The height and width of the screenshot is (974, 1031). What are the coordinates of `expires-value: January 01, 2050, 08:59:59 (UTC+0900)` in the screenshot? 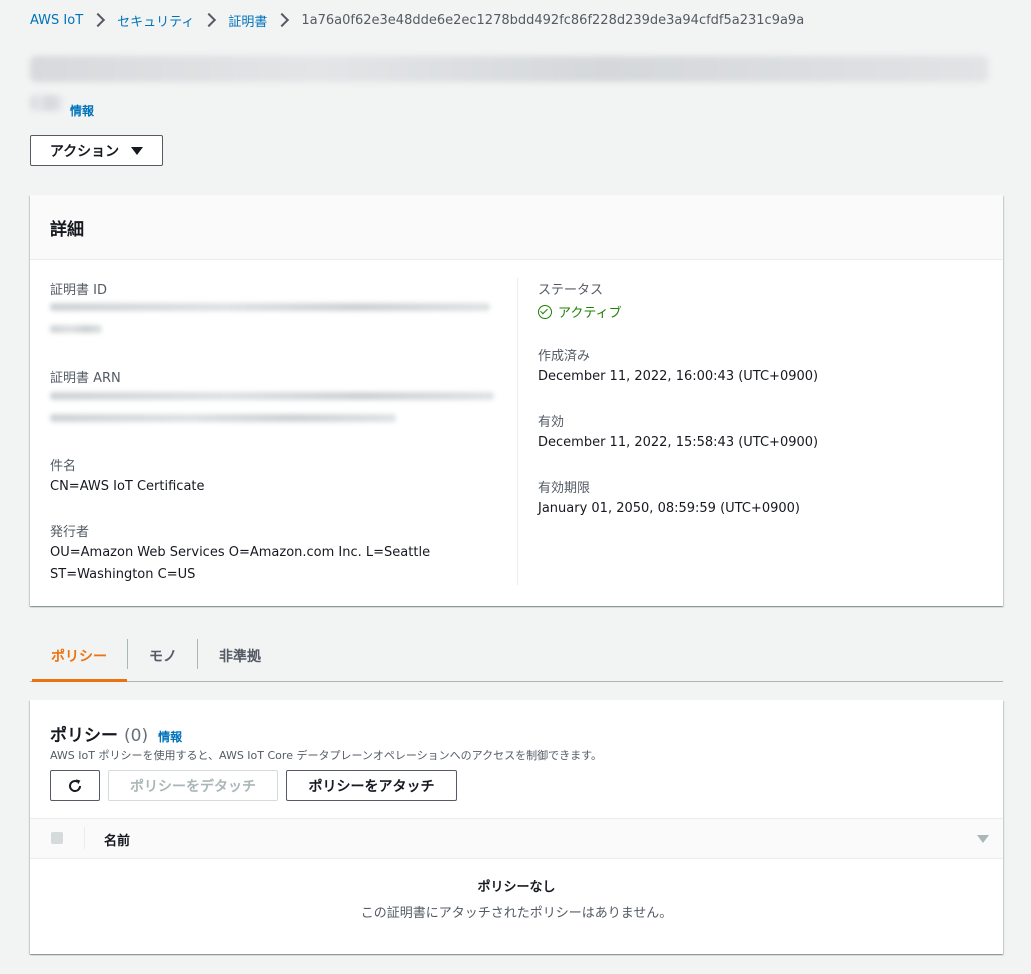 It's located at (669, 508).